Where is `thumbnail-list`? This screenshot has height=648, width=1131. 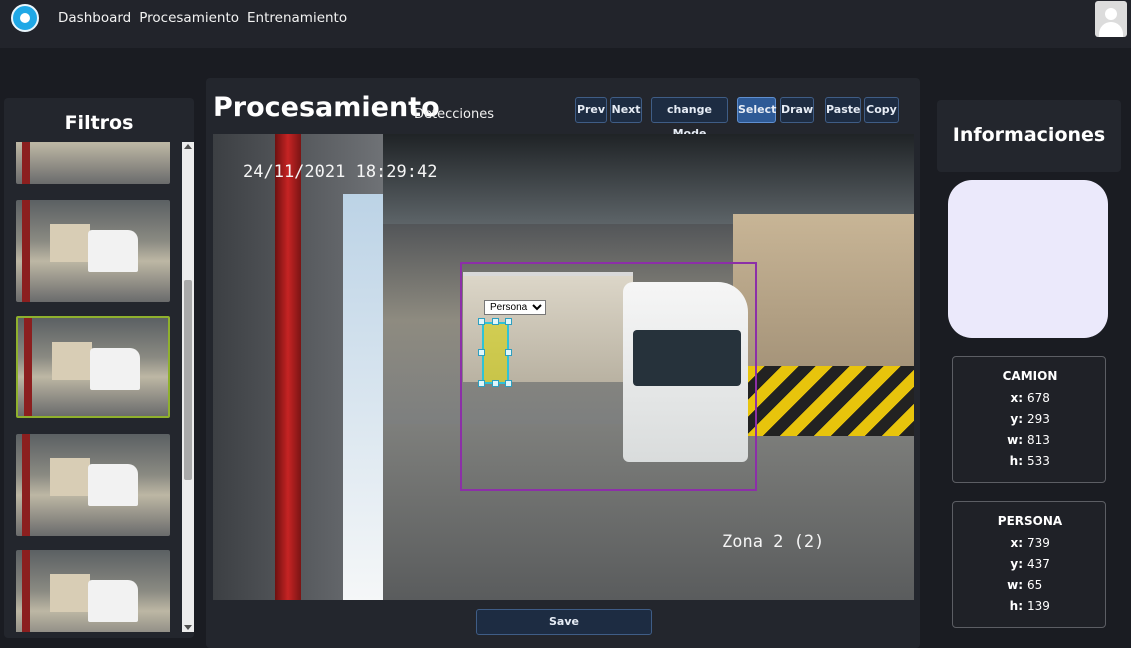 thumbnail-list is located at coordinates (98, 387).